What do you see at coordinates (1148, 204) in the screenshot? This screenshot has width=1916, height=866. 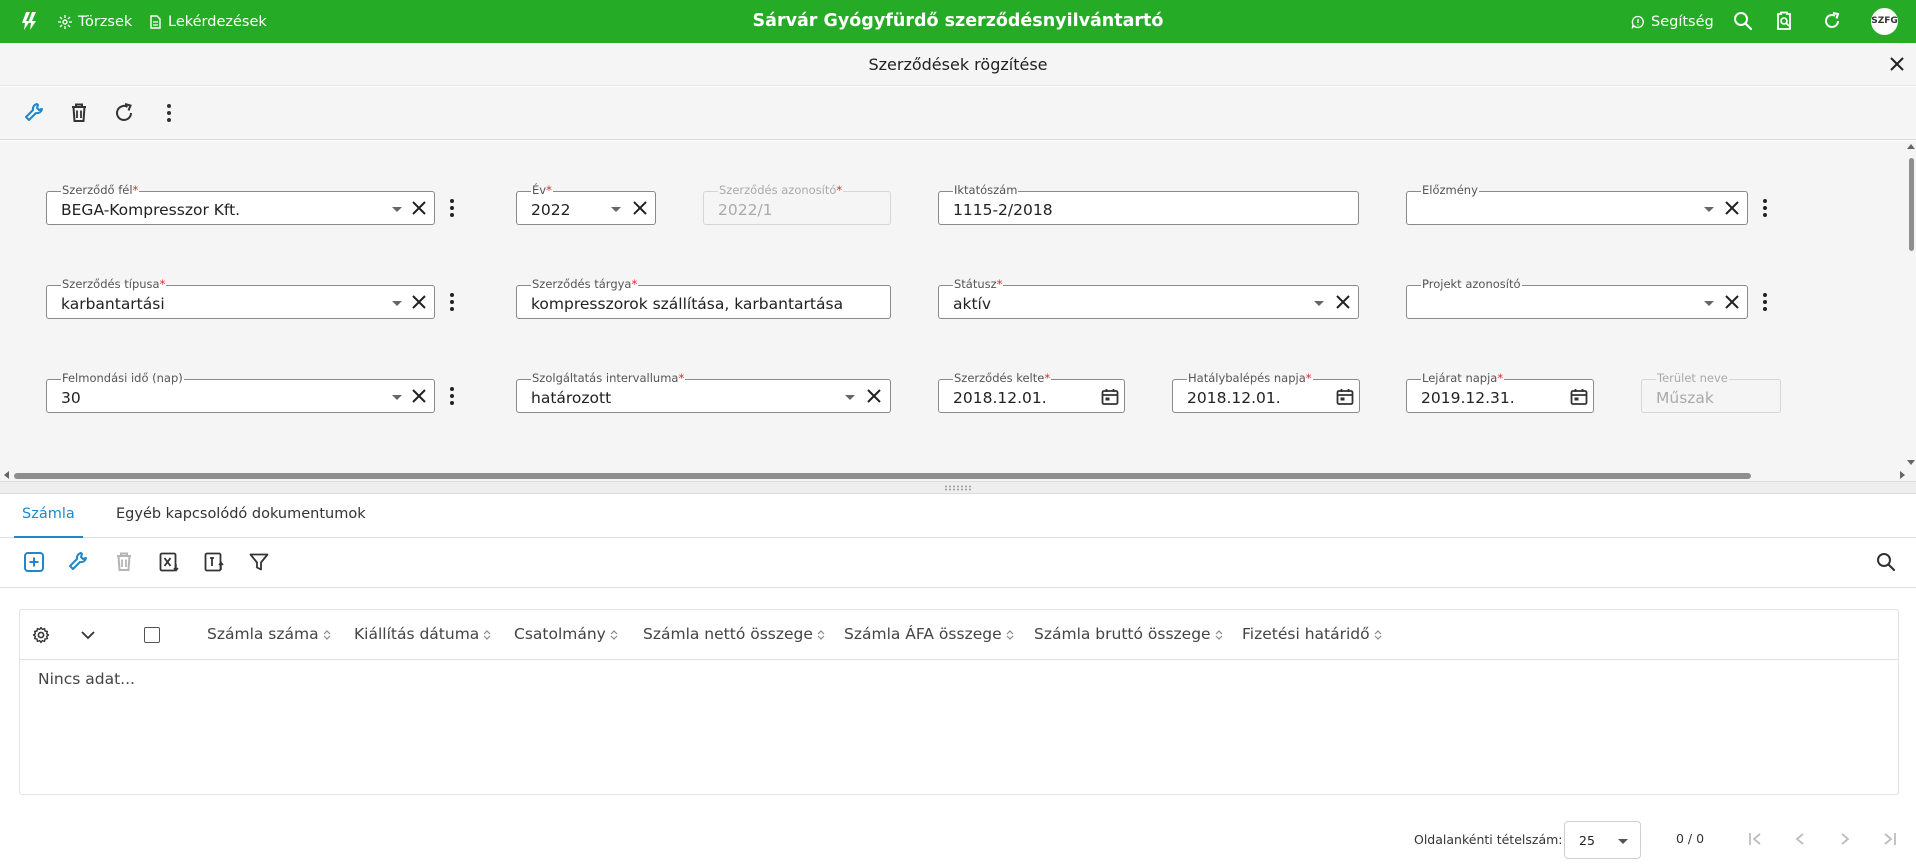 I see `filing-no-field: Iktatószám 1115-2/2018` at bounding box center [1148, 204].